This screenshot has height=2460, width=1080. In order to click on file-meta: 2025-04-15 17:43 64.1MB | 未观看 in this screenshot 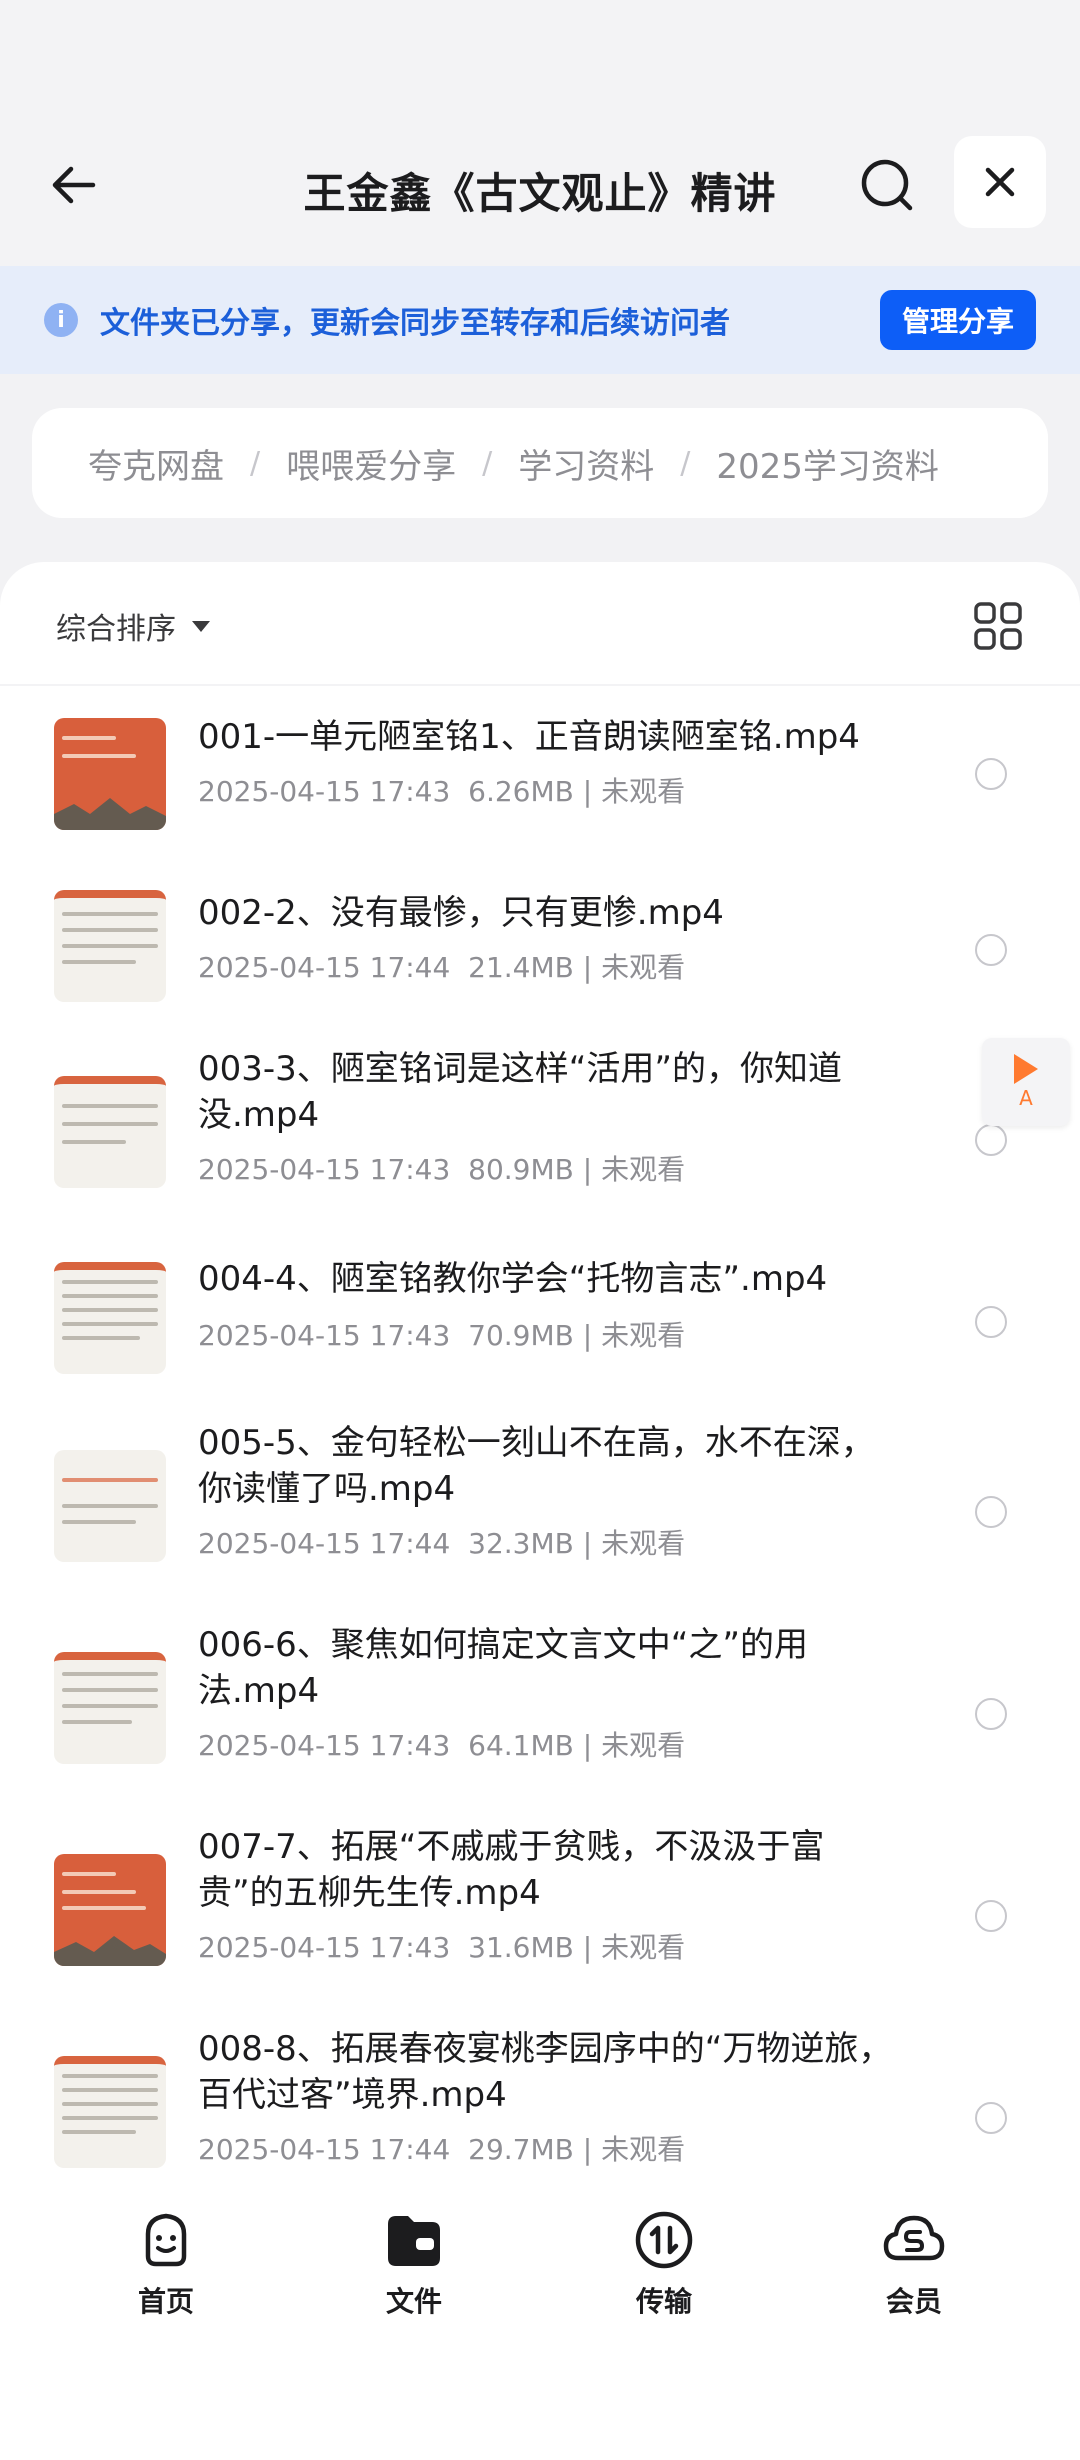, I will do `click(442, 1745)`.